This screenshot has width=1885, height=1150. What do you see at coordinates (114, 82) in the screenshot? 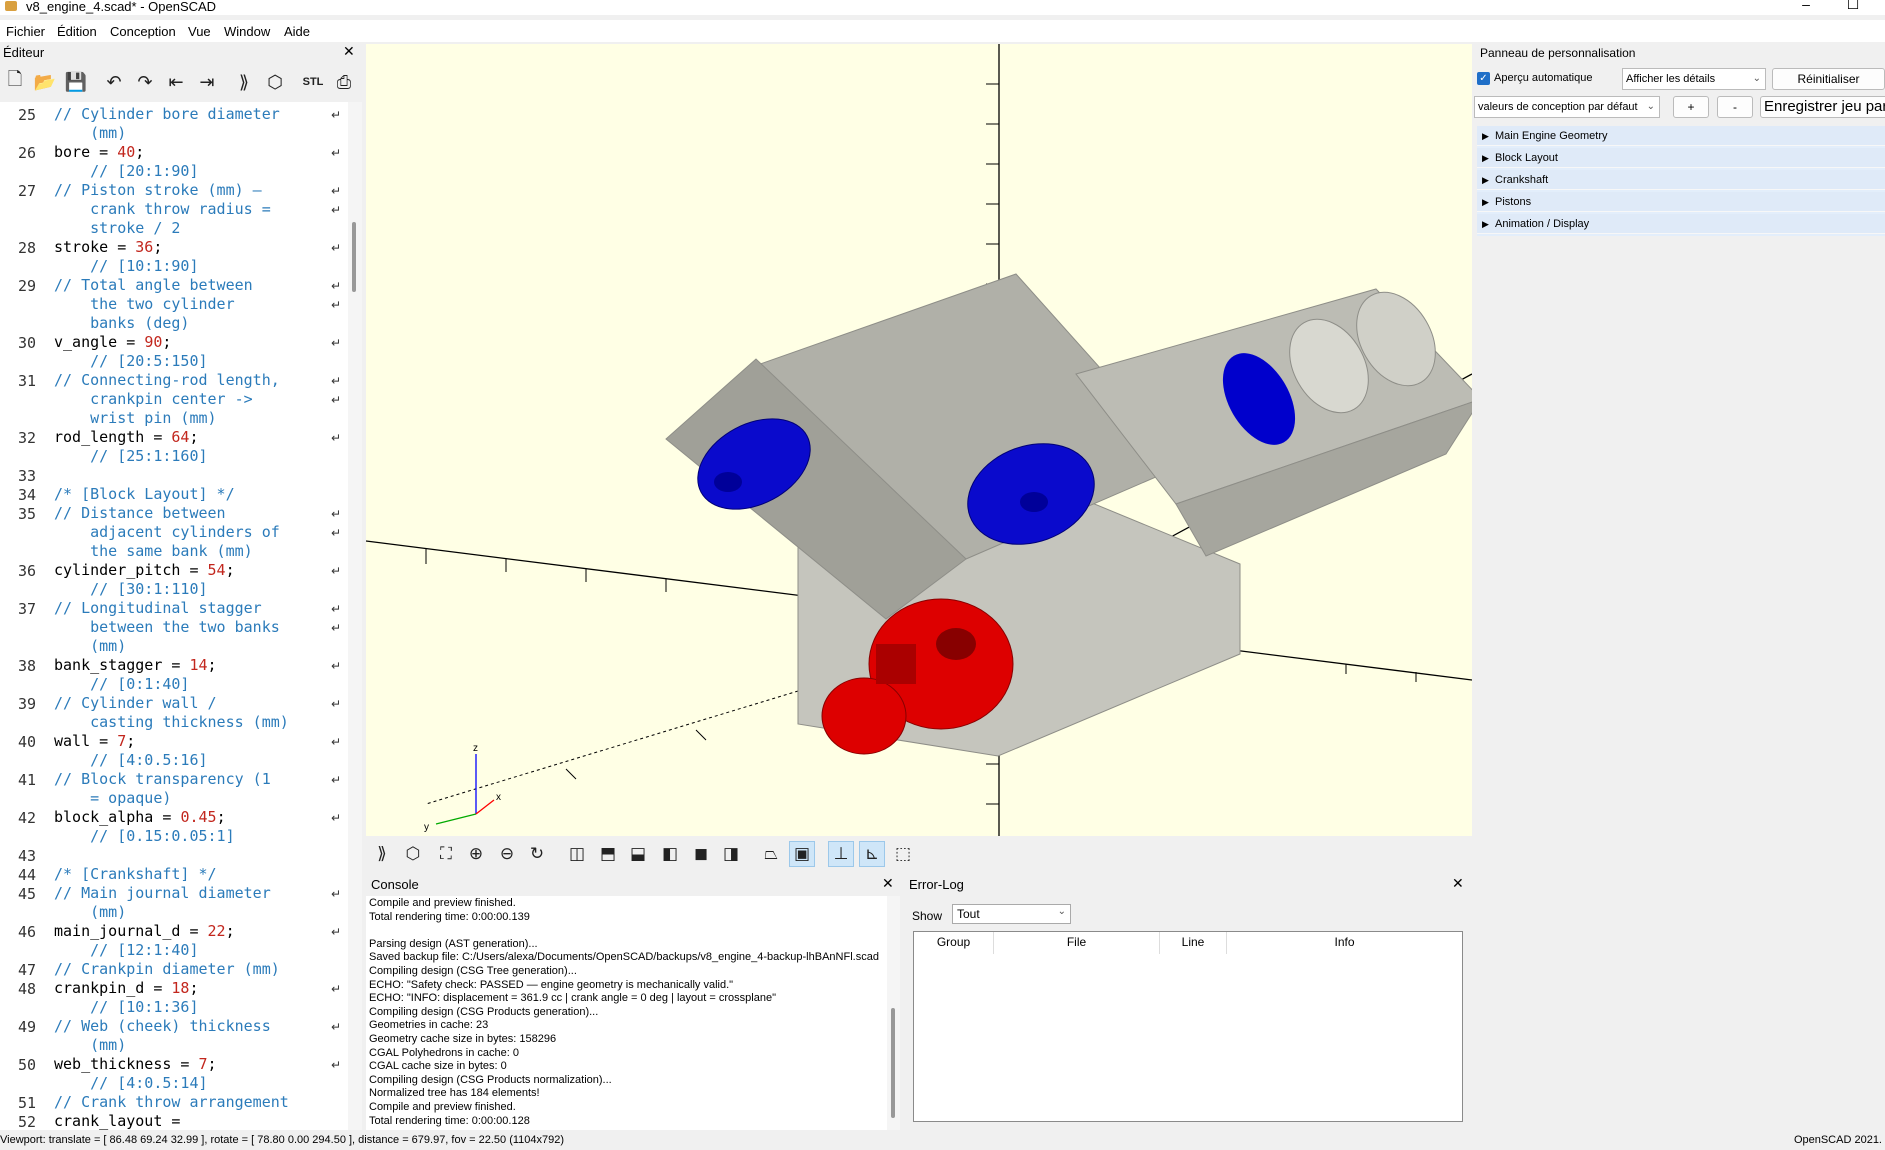
I see `undo-icon: ↶` at bounding box center [114, 82].